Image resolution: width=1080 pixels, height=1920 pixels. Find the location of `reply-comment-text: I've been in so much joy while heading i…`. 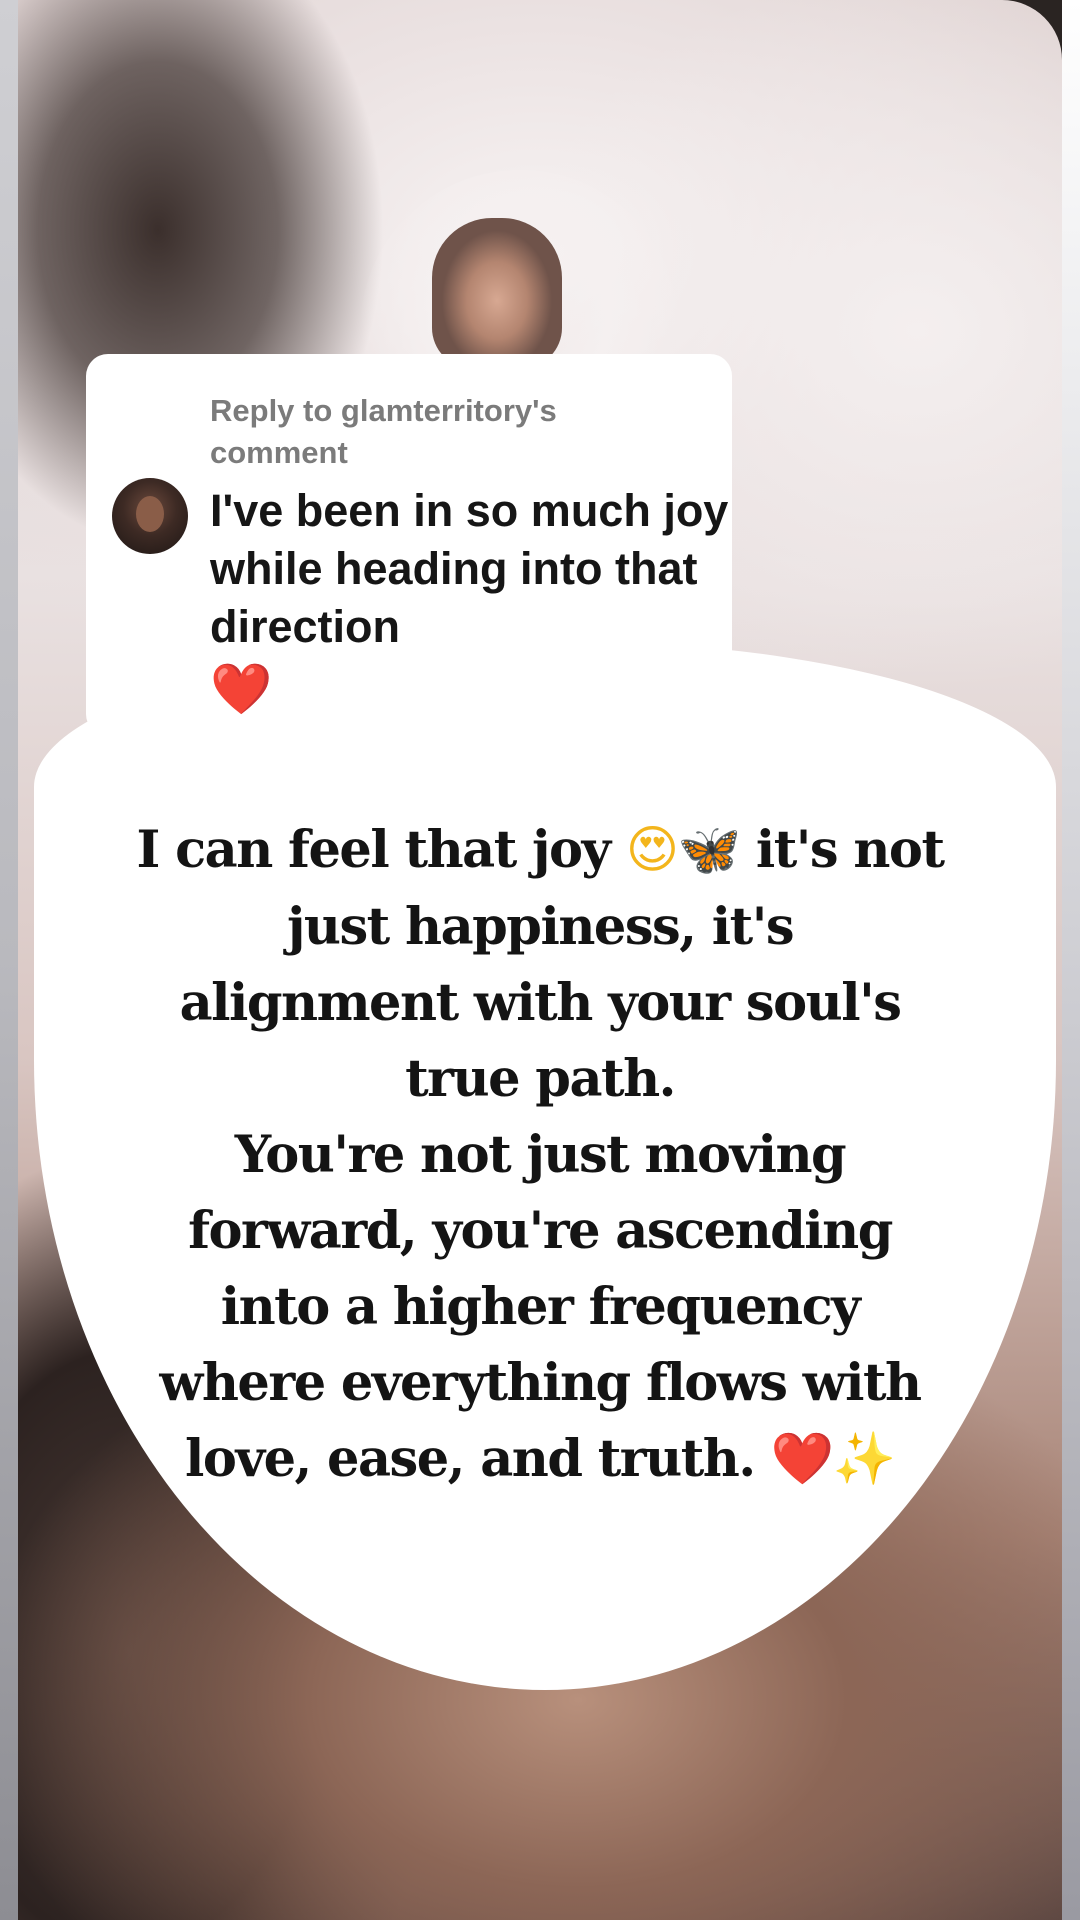

reply-comment-text: I've been in so much joy while heading i… is located at coordinates (469, 568).